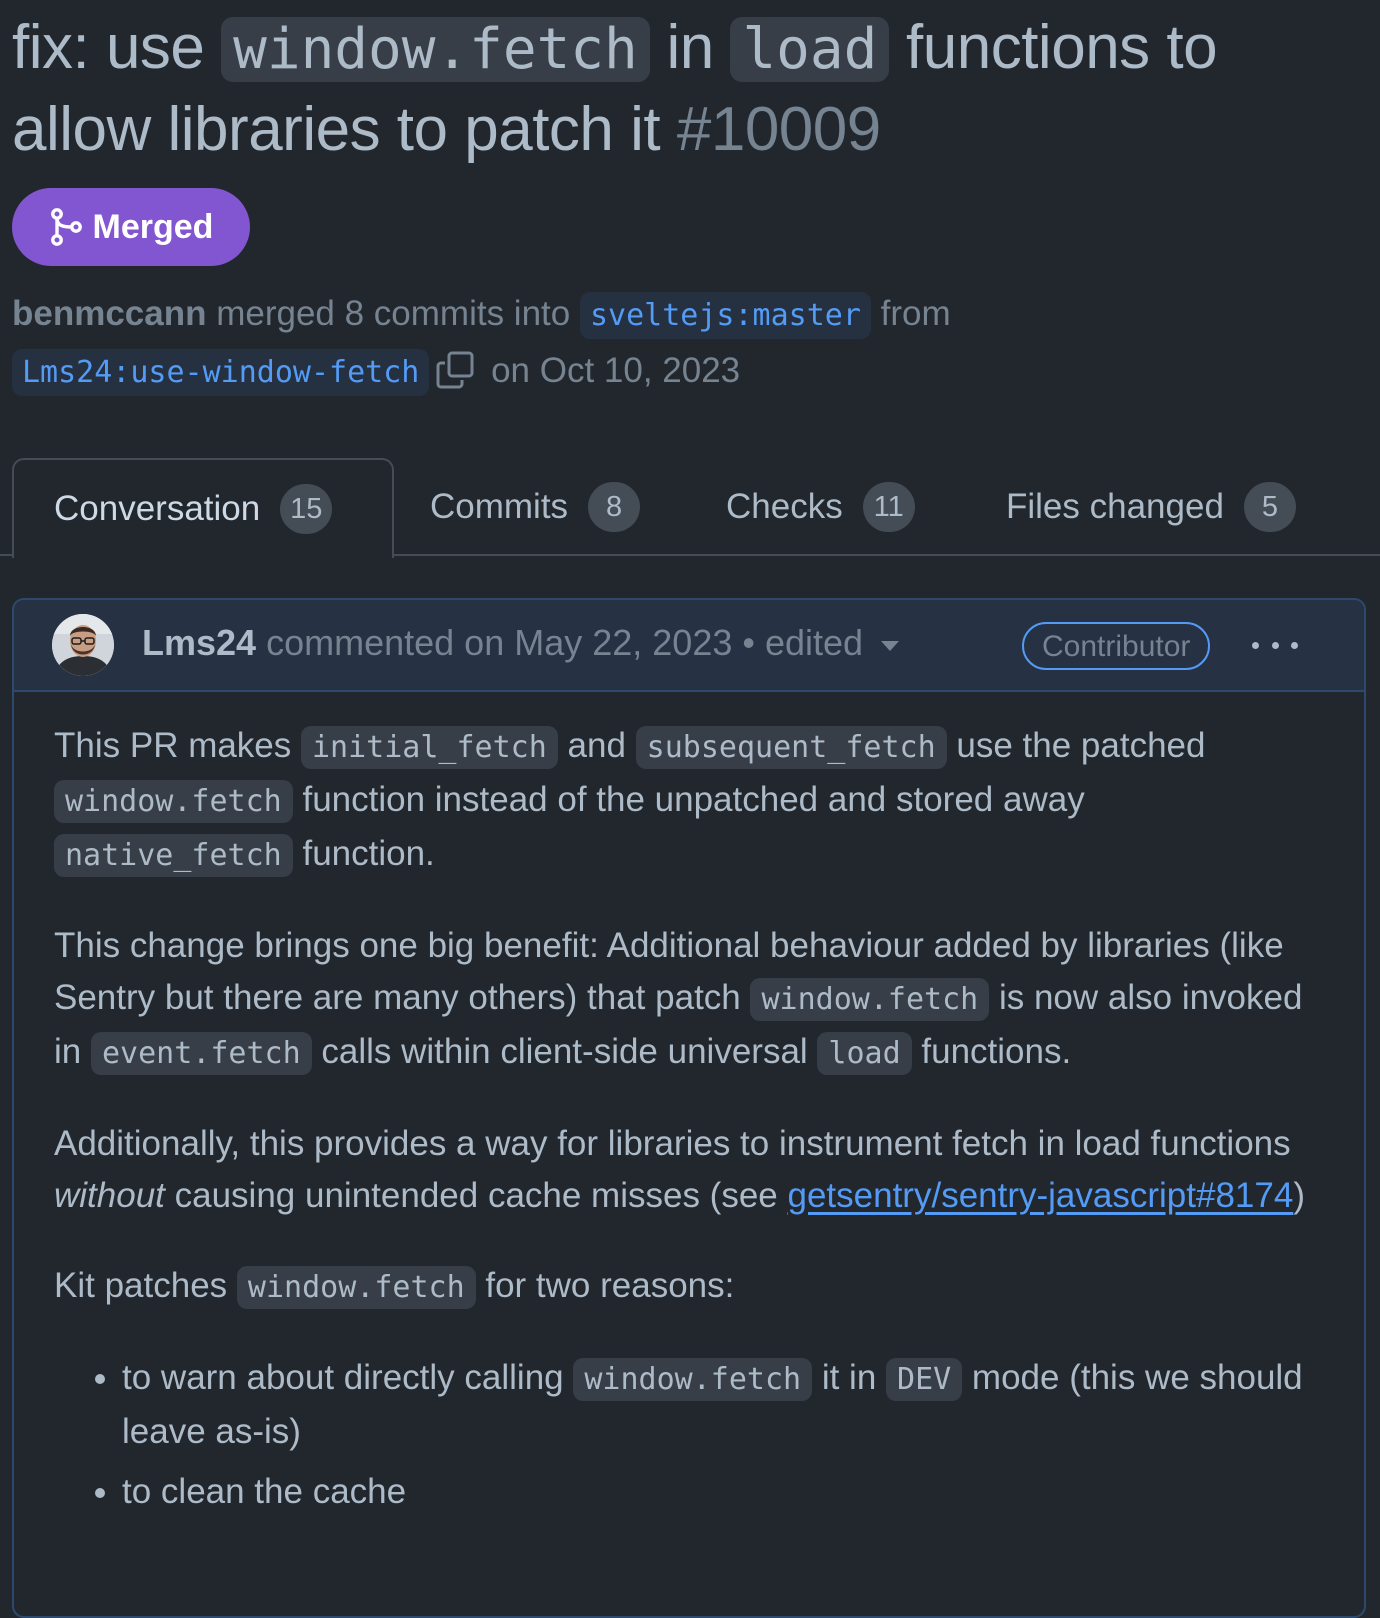 The height and width of the screenshot is (1618, 1380). I want to click on contributor-badge: Contributor, so click(1116, 646).